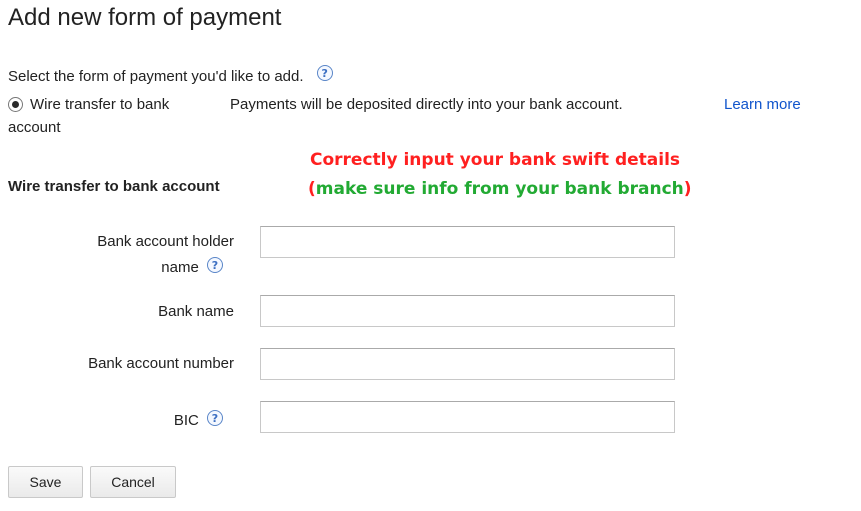 This screenshot has height=511, width=861. Describe the element at coordinates (687, 189) in the screenshot. I see `annotation-close-paren: )` at that location.